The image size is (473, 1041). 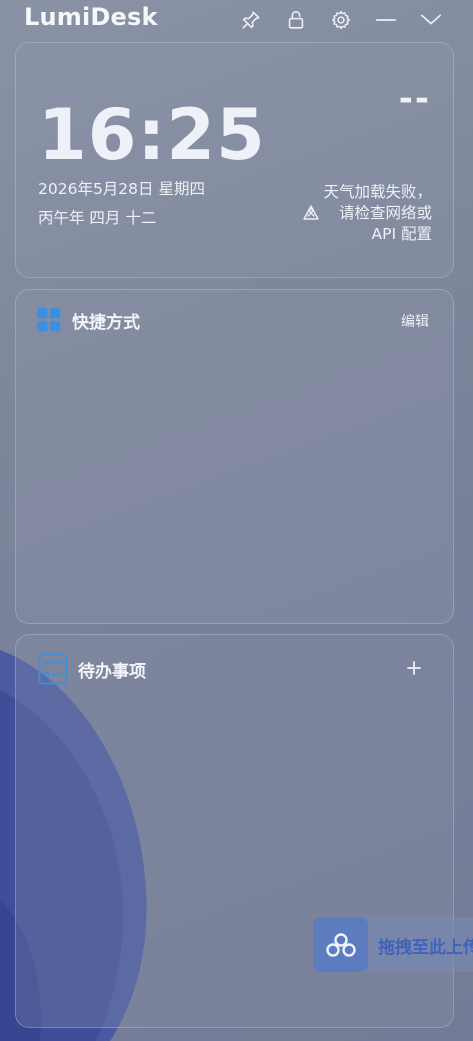 What do you see at coordinates (236, 20) in the screenshot?
I see `title-bar: LumiDesk` at bounding box center [236, 20].